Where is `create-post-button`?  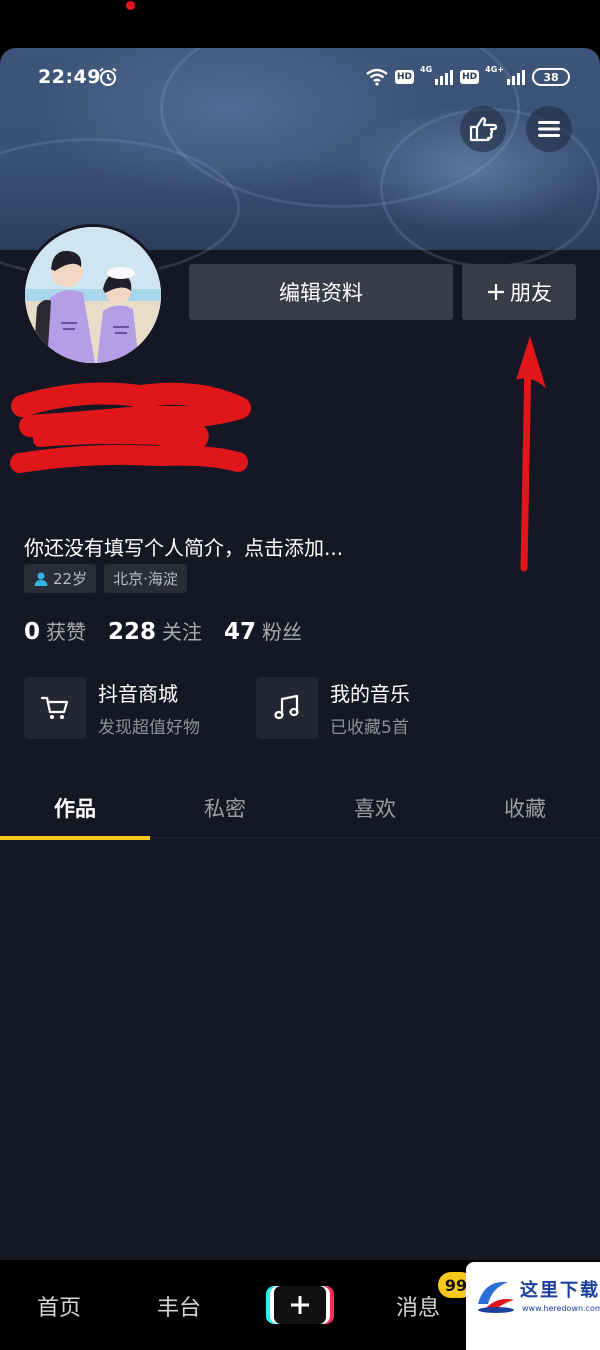
create-post-button is located at coordinates (300, 1305).